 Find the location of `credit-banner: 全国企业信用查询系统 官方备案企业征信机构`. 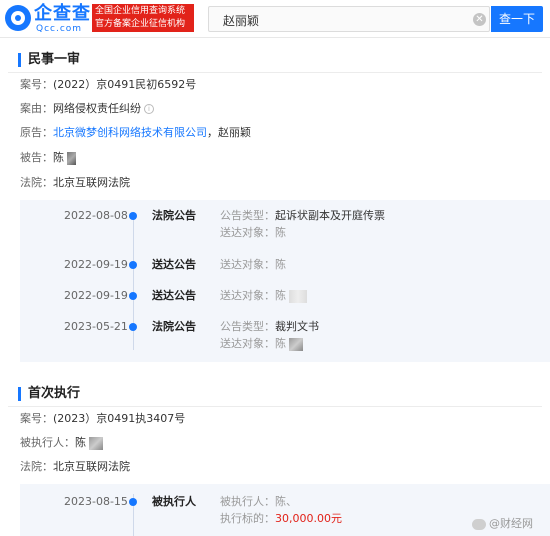

credit-banner: 全国企业信用查询系统 官方备案企业征信机构 is located at coordinates (143, 18).